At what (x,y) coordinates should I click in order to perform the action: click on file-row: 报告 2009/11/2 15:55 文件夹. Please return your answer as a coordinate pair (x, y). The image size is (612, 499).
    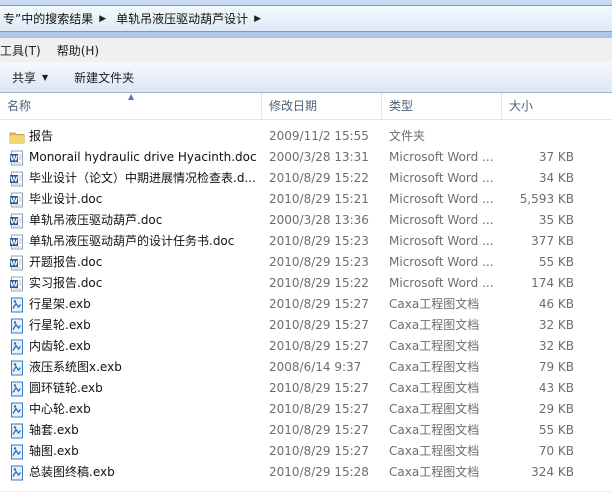
    Looking at the image, I should click on (306, 136).